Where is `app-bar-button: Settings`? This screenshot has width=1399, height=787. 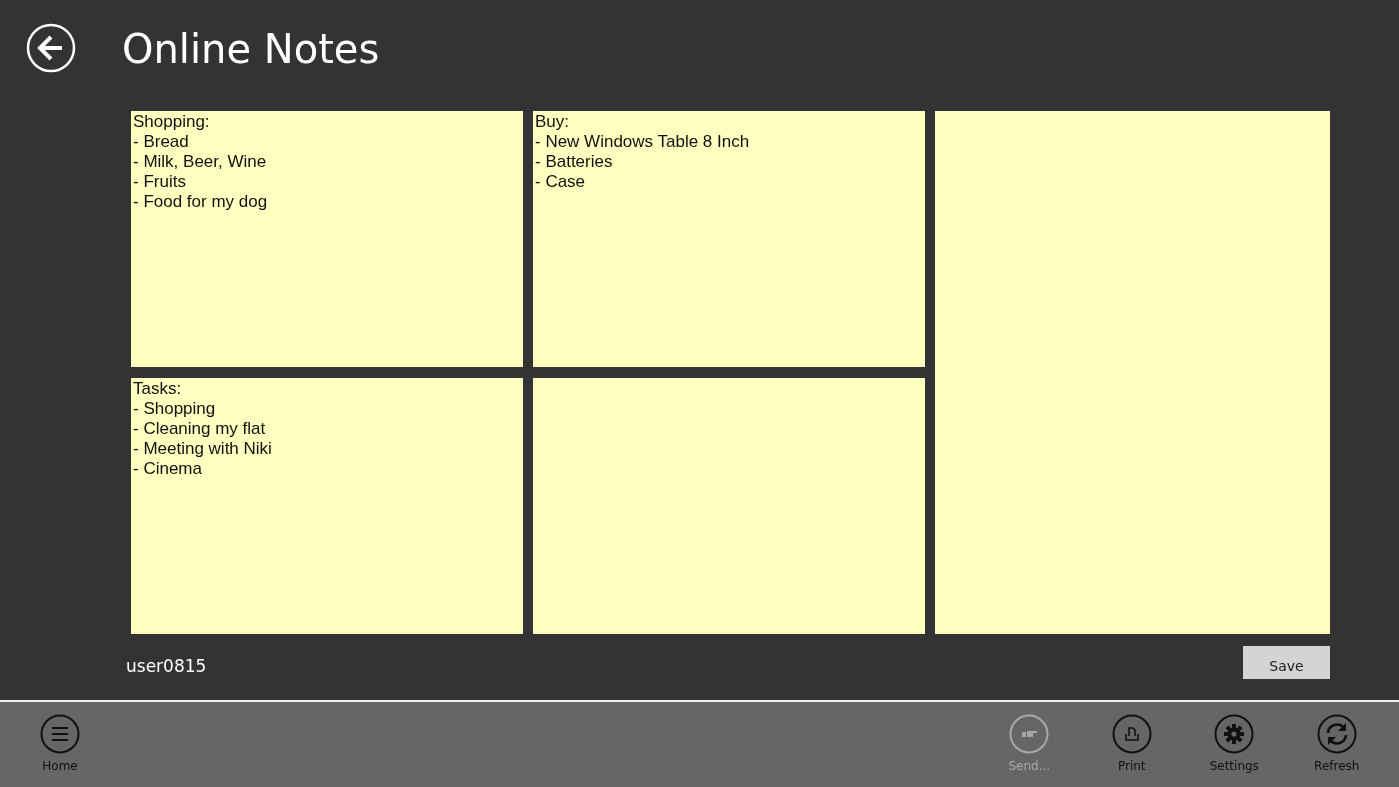 app-bar-button: Settings is located at coordinates (1234, 744).